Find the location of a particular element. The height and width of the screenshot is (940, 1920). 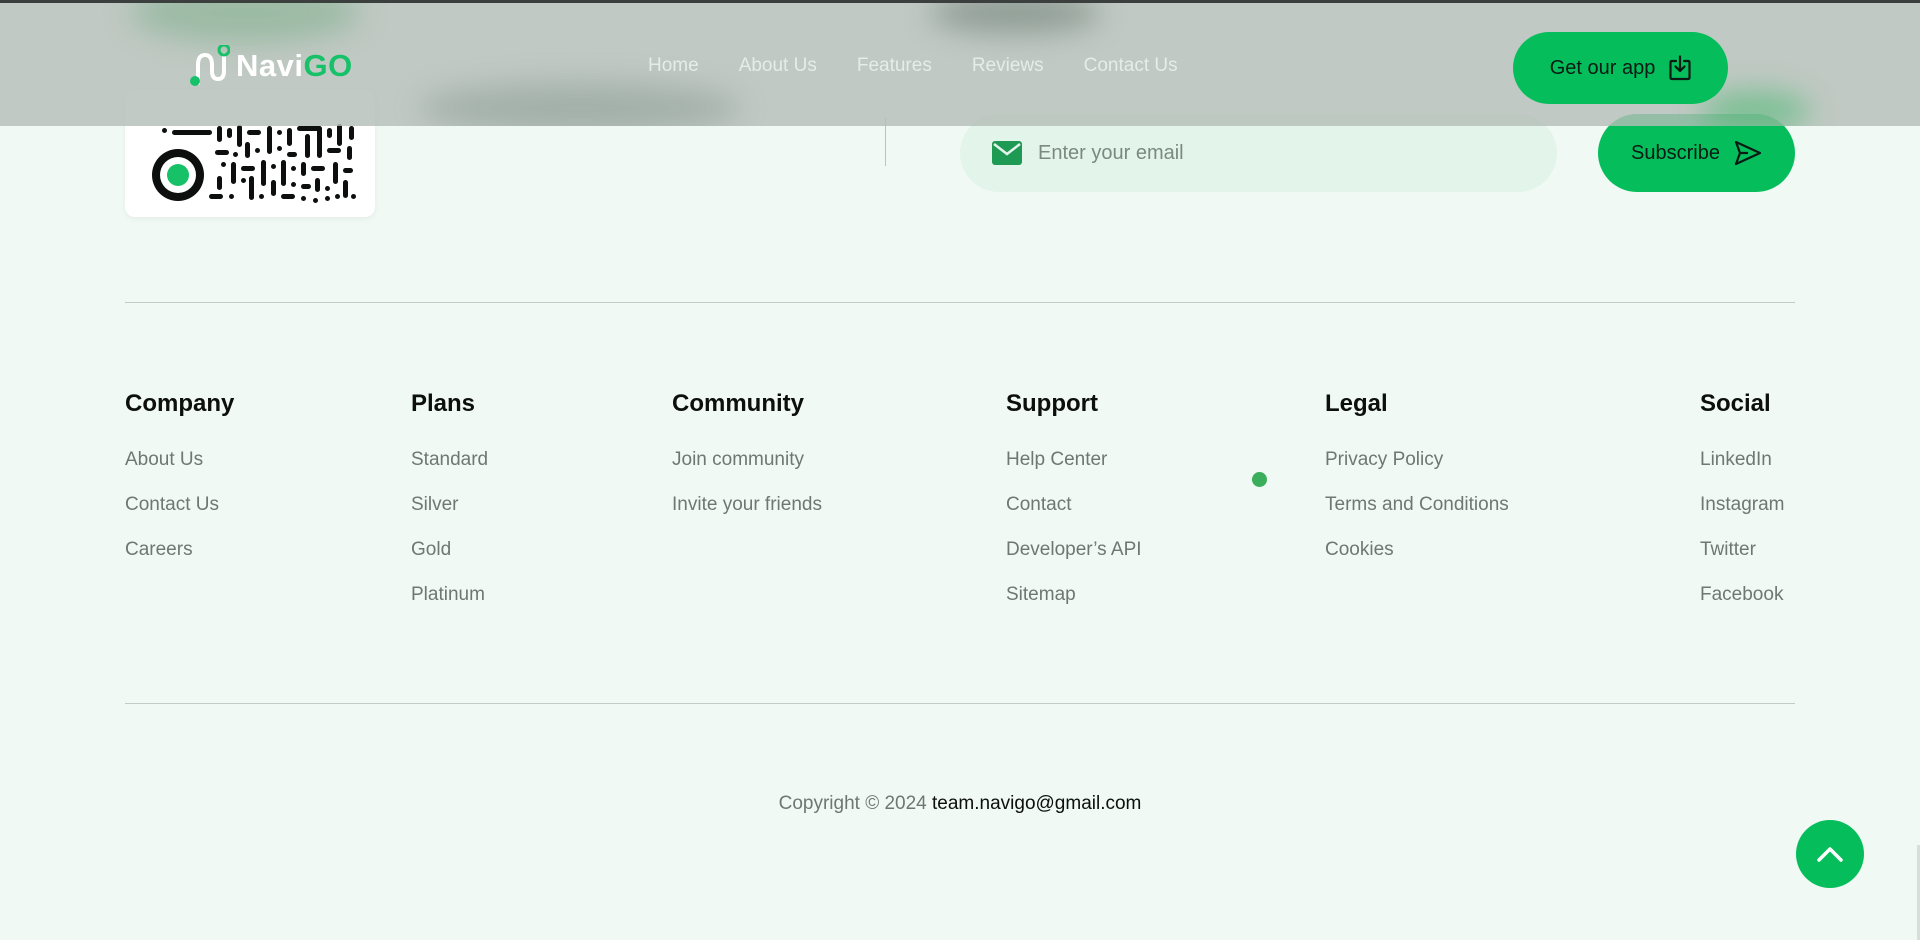

footer-link-sitemap: Sitemap is located at coordinates (1074, 595).